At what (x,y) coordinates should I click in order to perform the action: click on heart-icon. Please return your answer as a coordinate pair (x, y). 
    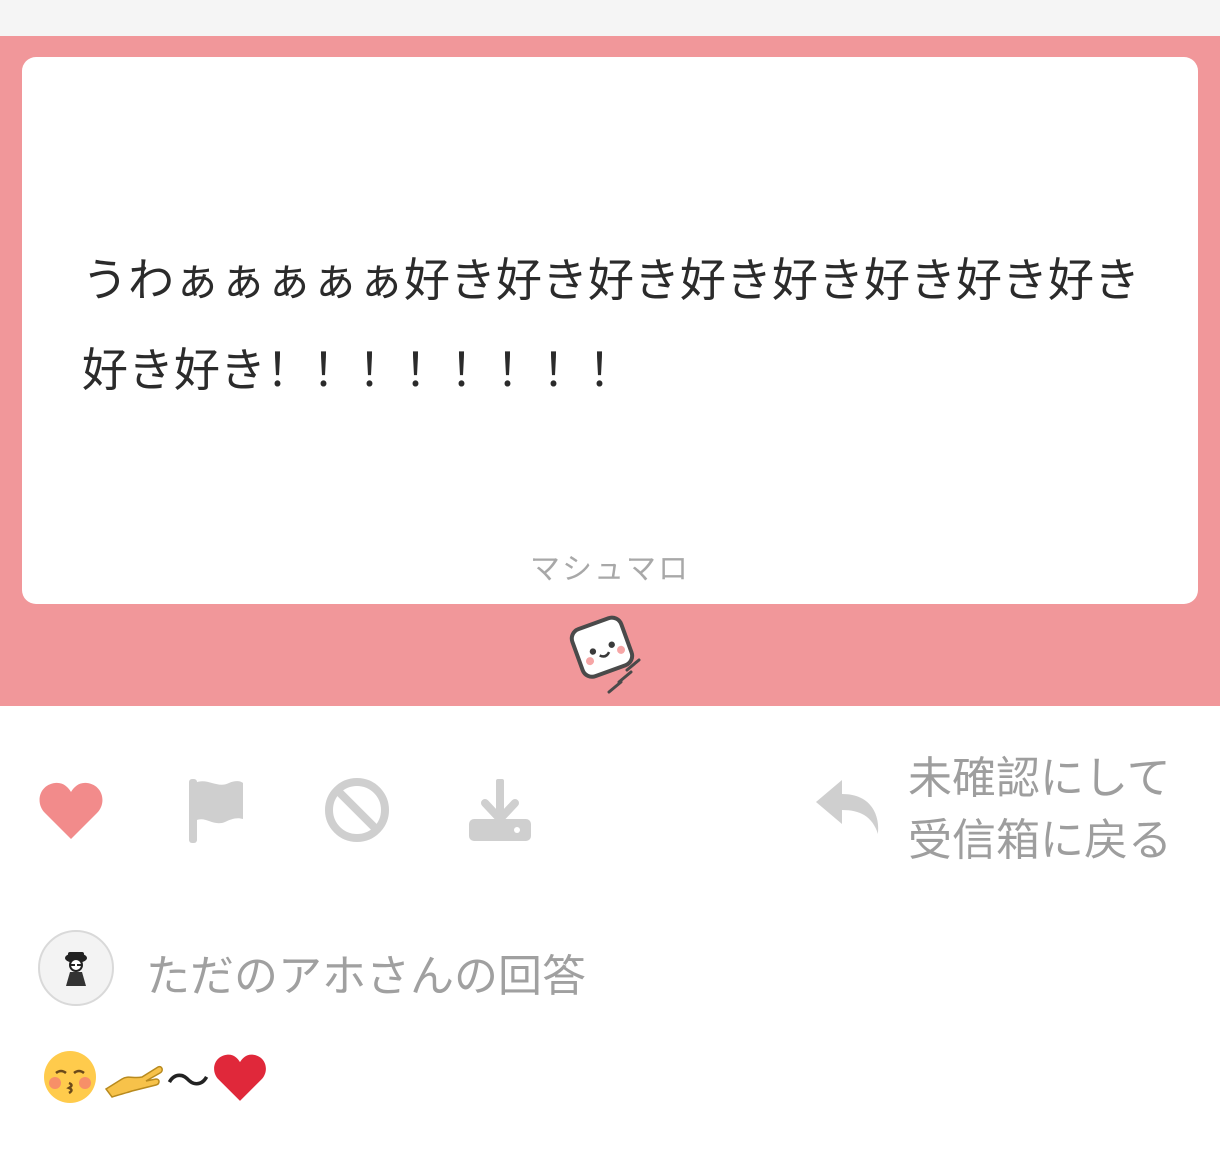
    Looking at the image, I should click on (71, 810).